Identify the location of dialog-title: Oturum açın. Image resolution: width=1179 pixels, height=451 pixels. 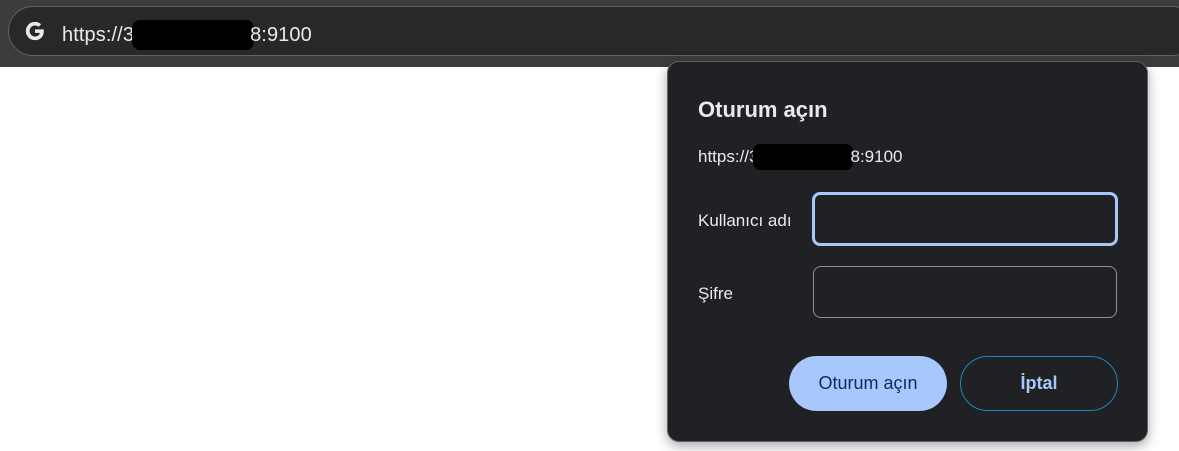
(763, 109).